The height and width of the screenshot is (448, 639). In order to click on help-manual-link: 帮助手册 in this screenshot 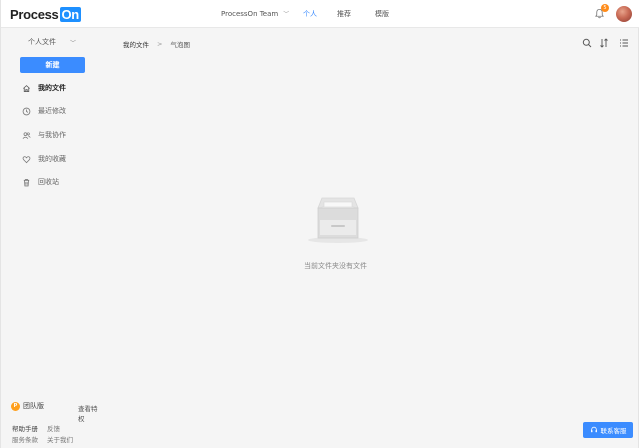, I will do `click(25, 428)`.